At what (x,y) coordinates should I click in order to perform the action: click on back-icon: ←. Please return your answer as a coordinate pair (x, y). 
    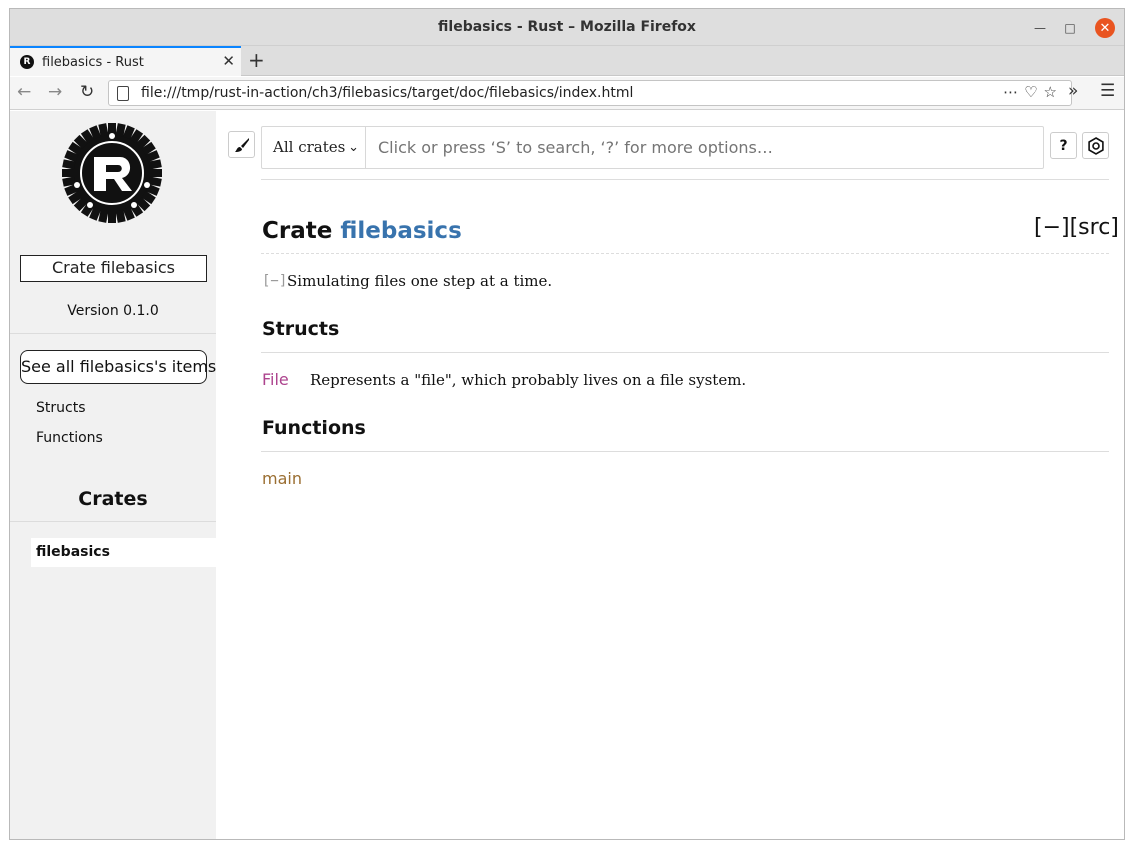
    Looking at the image, I should click on (24, 92).